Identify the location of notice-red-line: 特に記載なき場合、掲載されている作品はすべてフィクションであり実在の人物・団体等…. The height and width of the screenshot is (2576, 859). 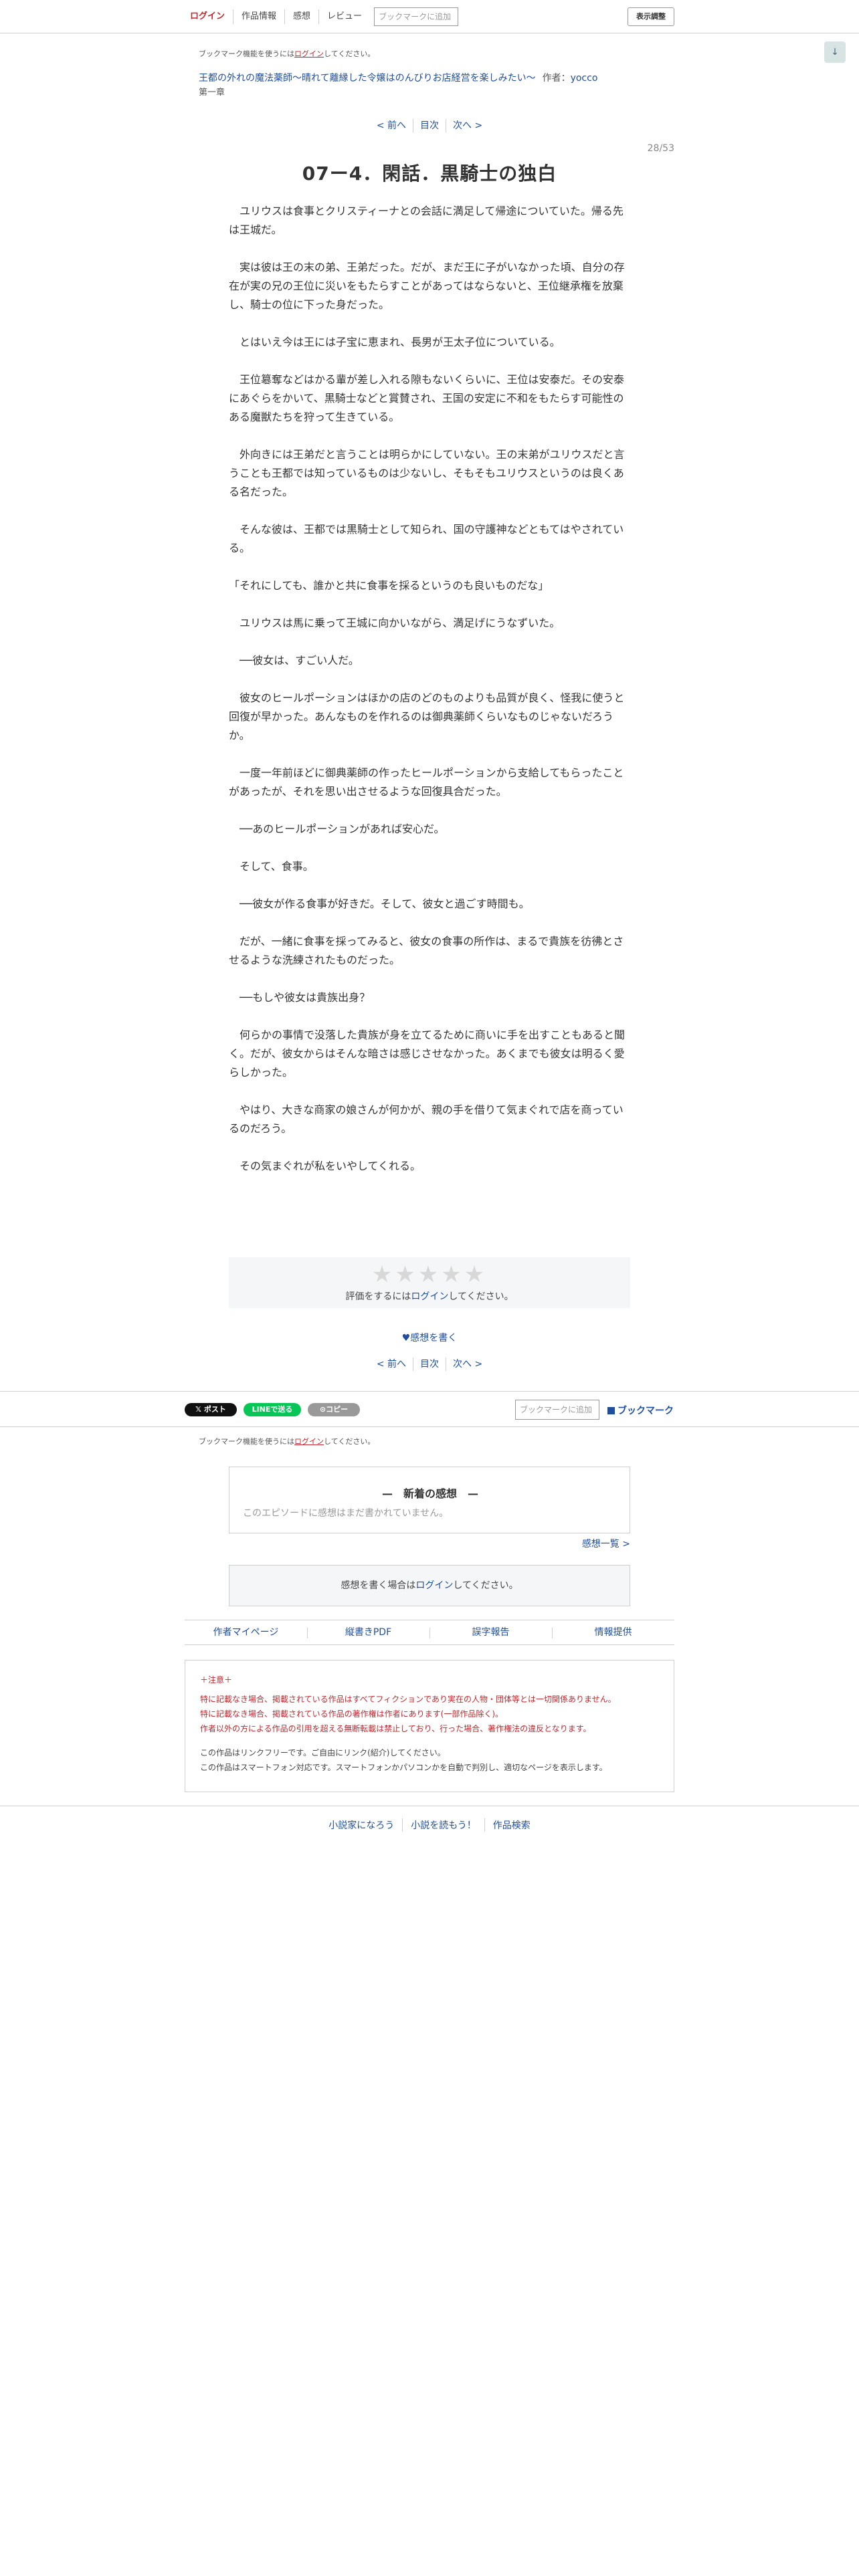
(408, 1700).